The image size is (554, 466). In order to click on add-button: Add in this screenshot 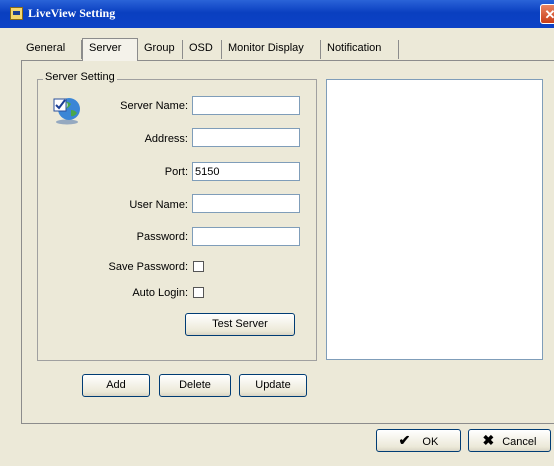, I will do `click(116, 385)`.